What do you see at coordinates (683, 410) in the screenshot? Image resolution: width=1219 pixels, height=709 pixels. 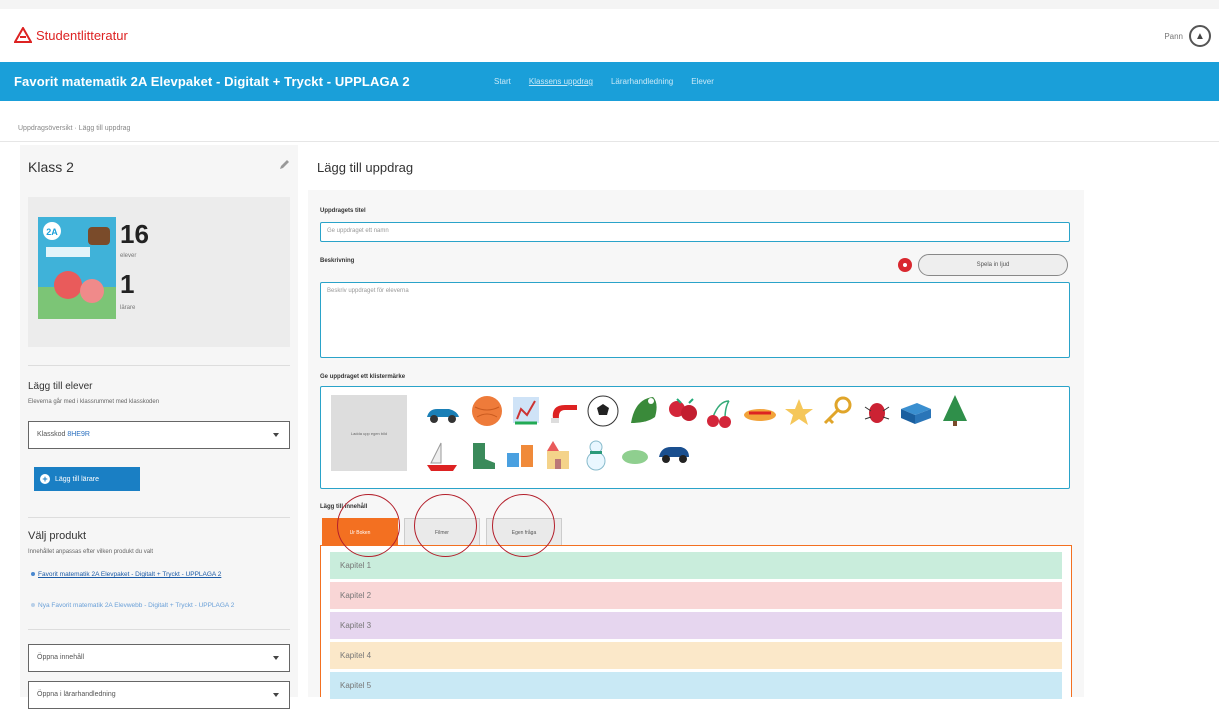 I see `strawberries-sticker-icon` at bounding box center [683, 410].